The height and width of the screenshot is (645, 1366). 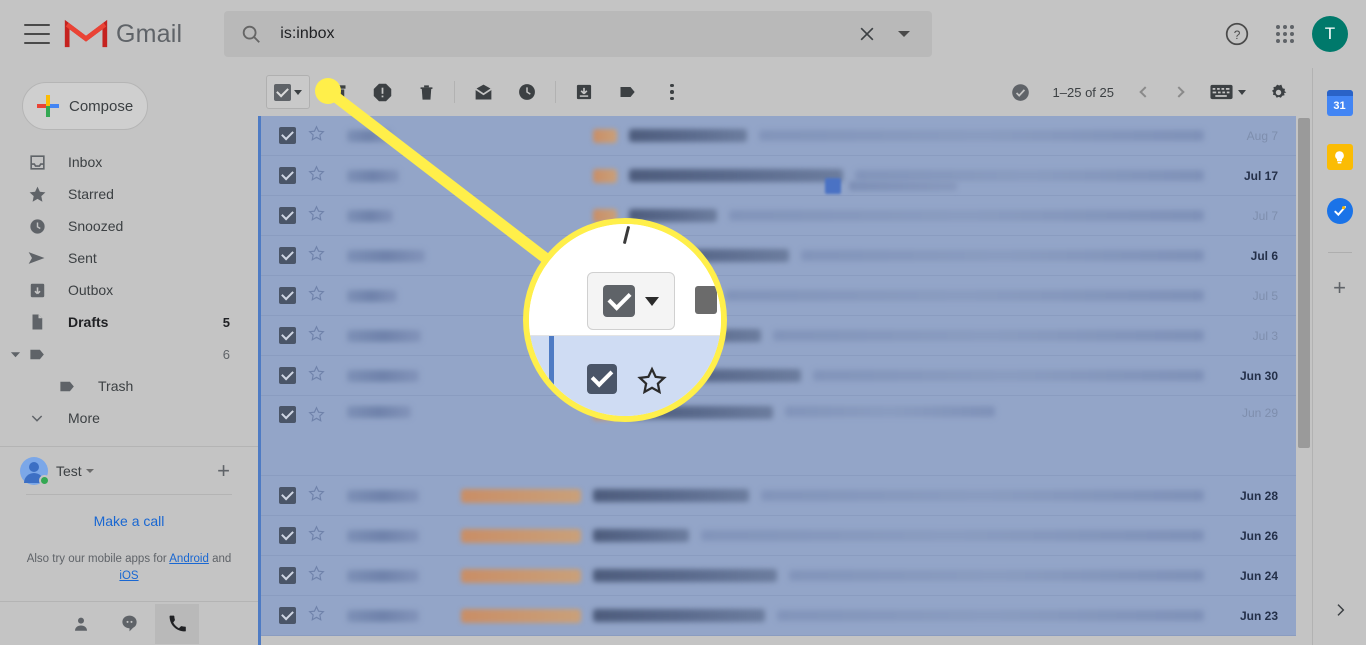 What do you see at coordinates (85, 106) in the screenshot?
I see `compose-button: Compose` at bounding box center [85, 106].